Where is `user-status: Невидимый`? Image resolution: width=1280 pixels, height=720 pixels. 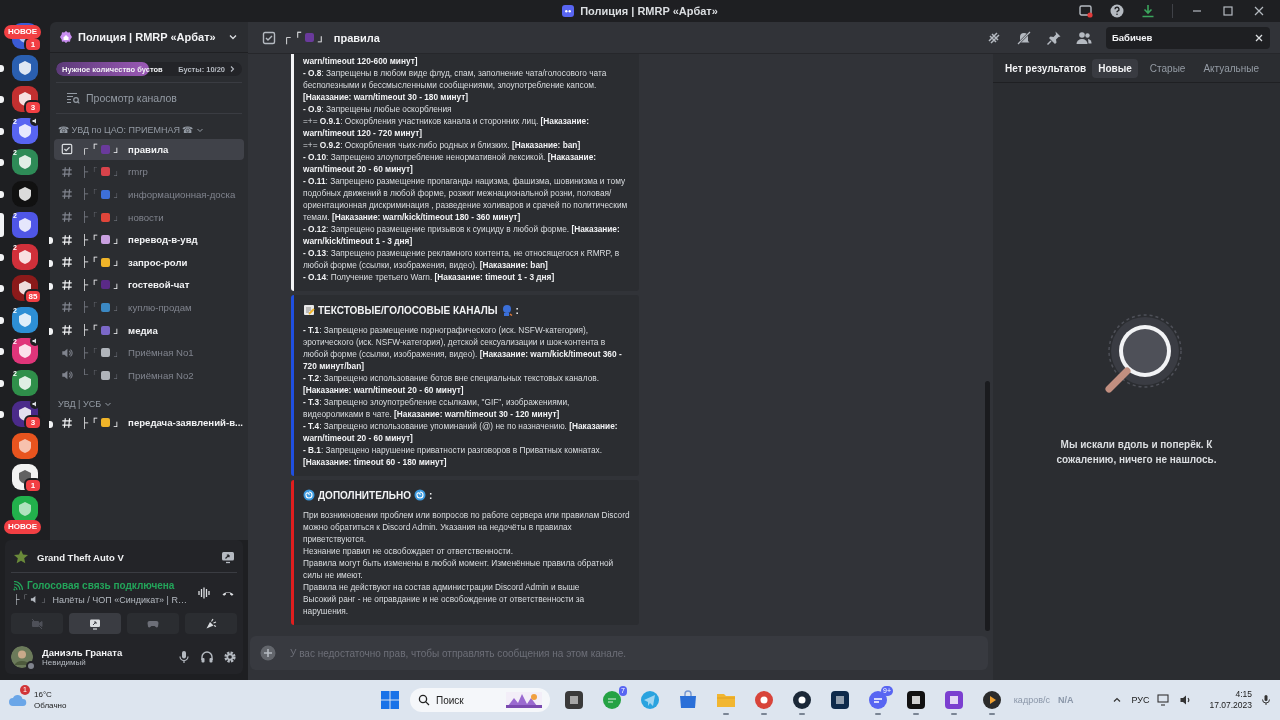 user-status: Невидимый is located at coordinates (64, 662).